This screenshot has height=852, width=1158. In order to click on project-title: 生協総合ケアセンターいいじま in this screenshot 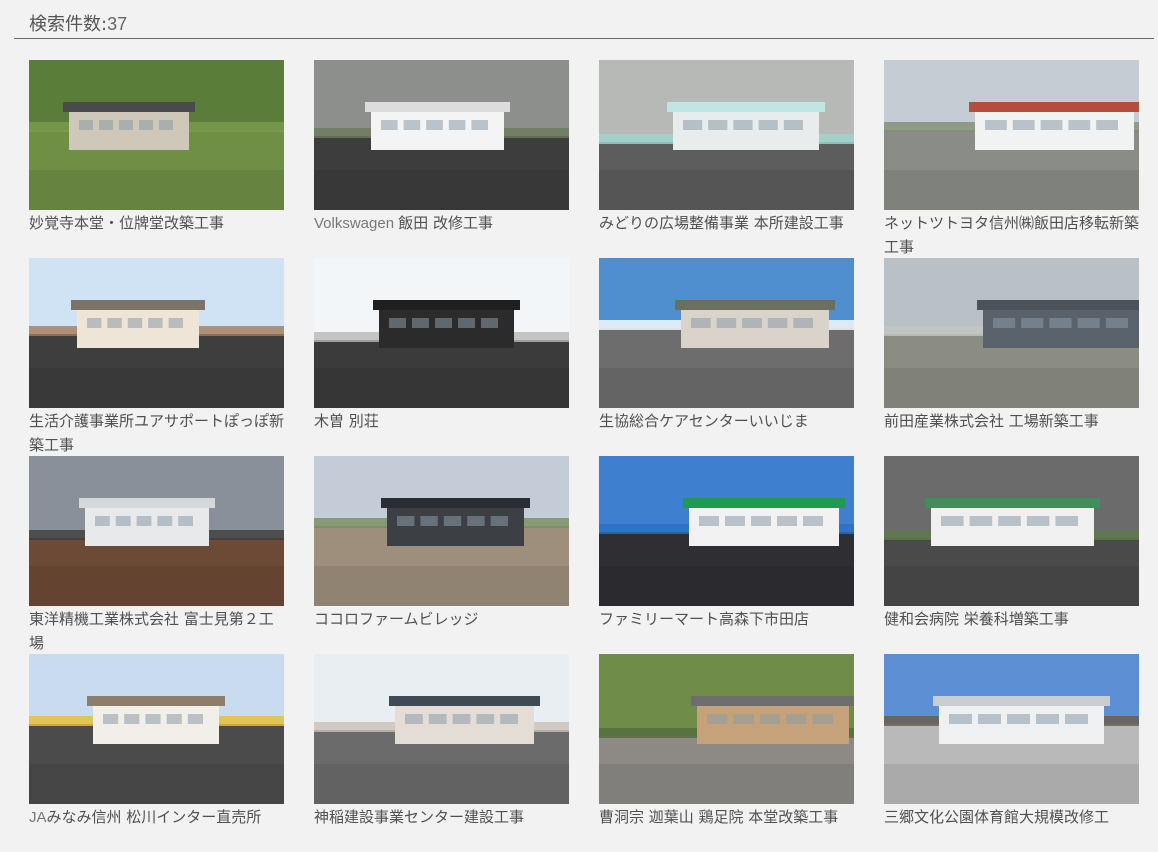, I will do `click(726, 421)`.